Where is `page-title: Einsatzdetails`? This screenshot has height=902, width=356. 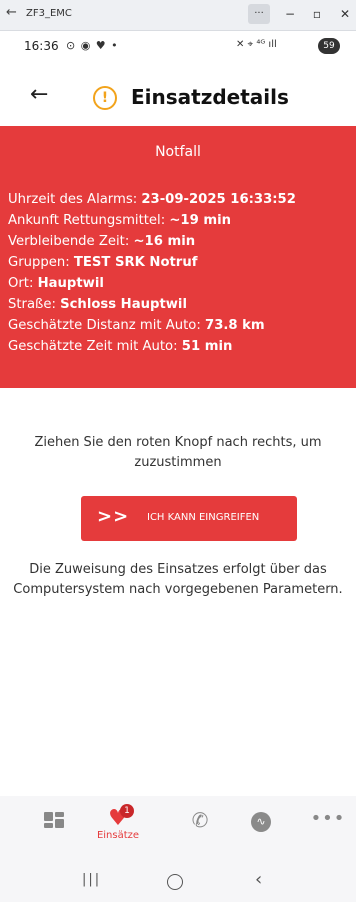
page-title: Einsatzdetails is located at coordinates (210, 97).